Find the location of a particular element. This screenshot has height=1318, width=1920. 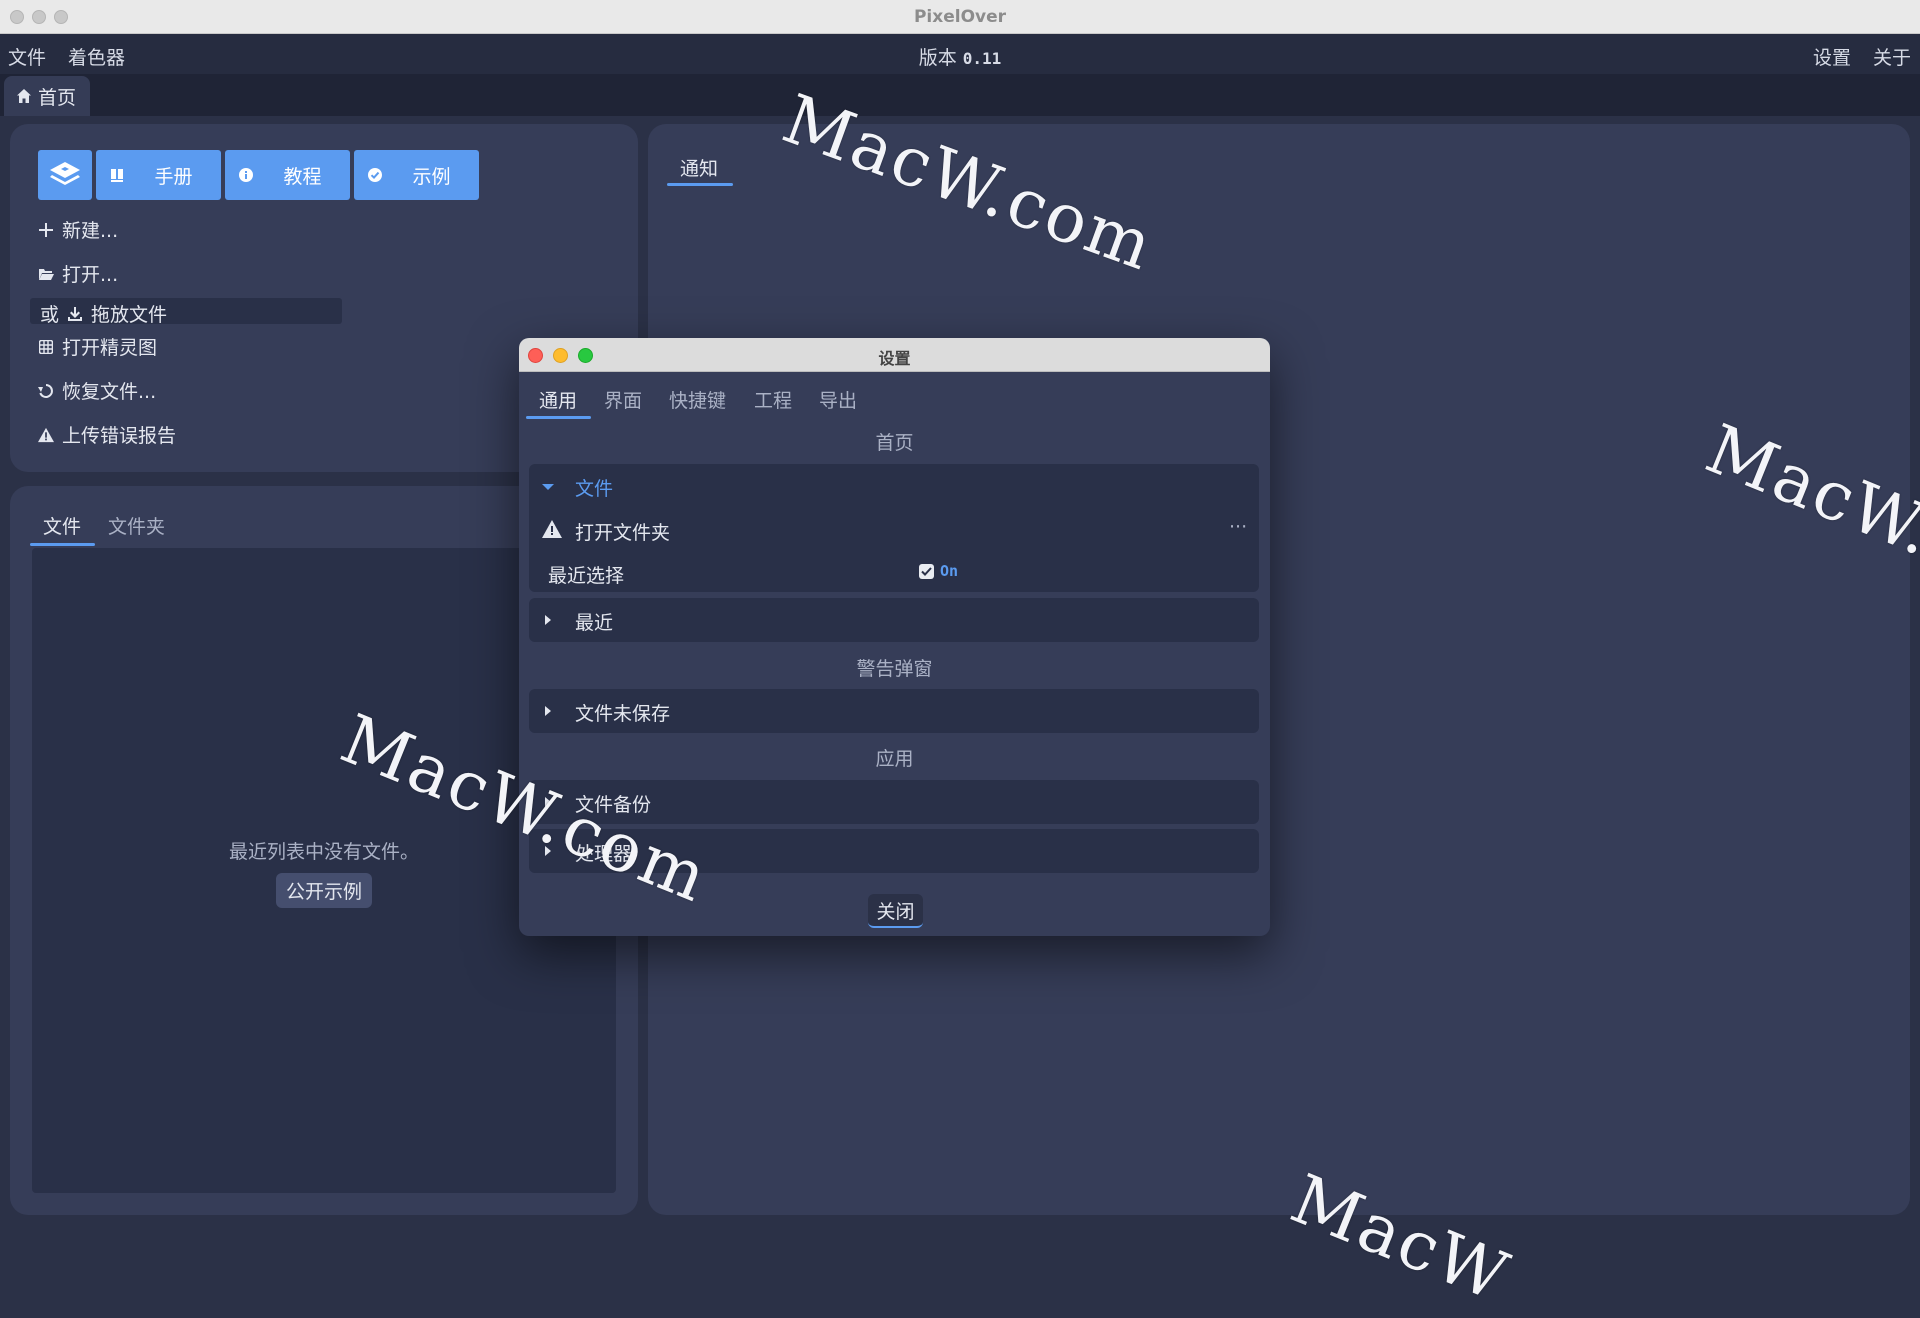

folder-open-icon is located at coordinates (46, 274).